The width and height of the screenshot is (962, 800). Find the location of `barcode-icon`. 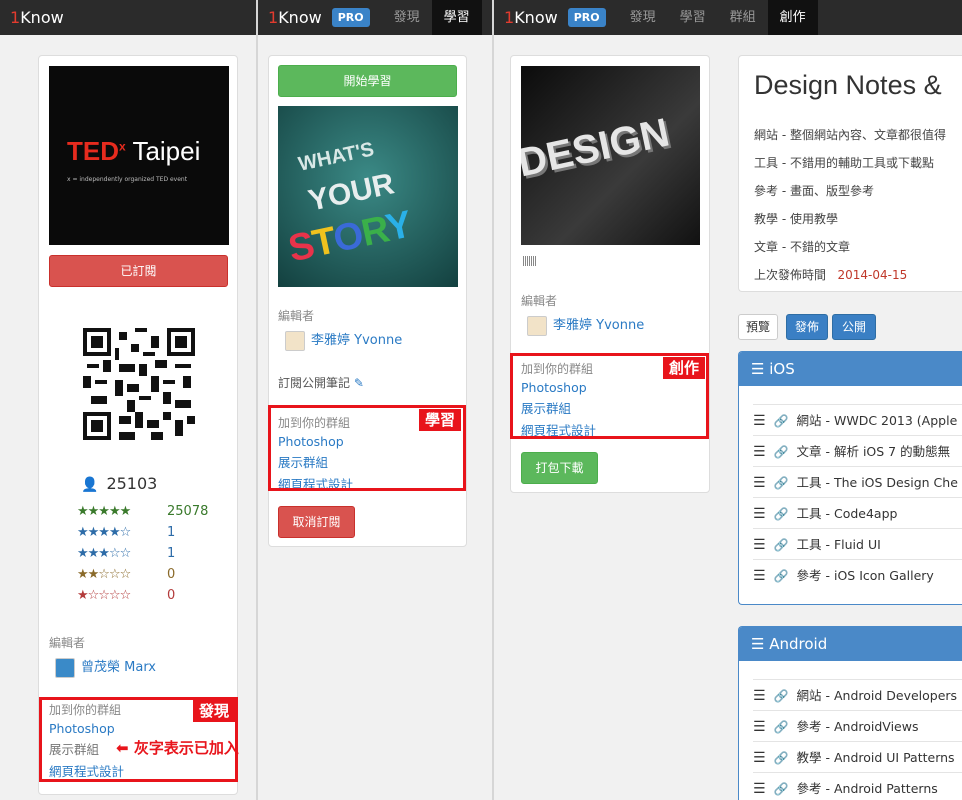

barcode-icon is located at coordinates (530, 261).